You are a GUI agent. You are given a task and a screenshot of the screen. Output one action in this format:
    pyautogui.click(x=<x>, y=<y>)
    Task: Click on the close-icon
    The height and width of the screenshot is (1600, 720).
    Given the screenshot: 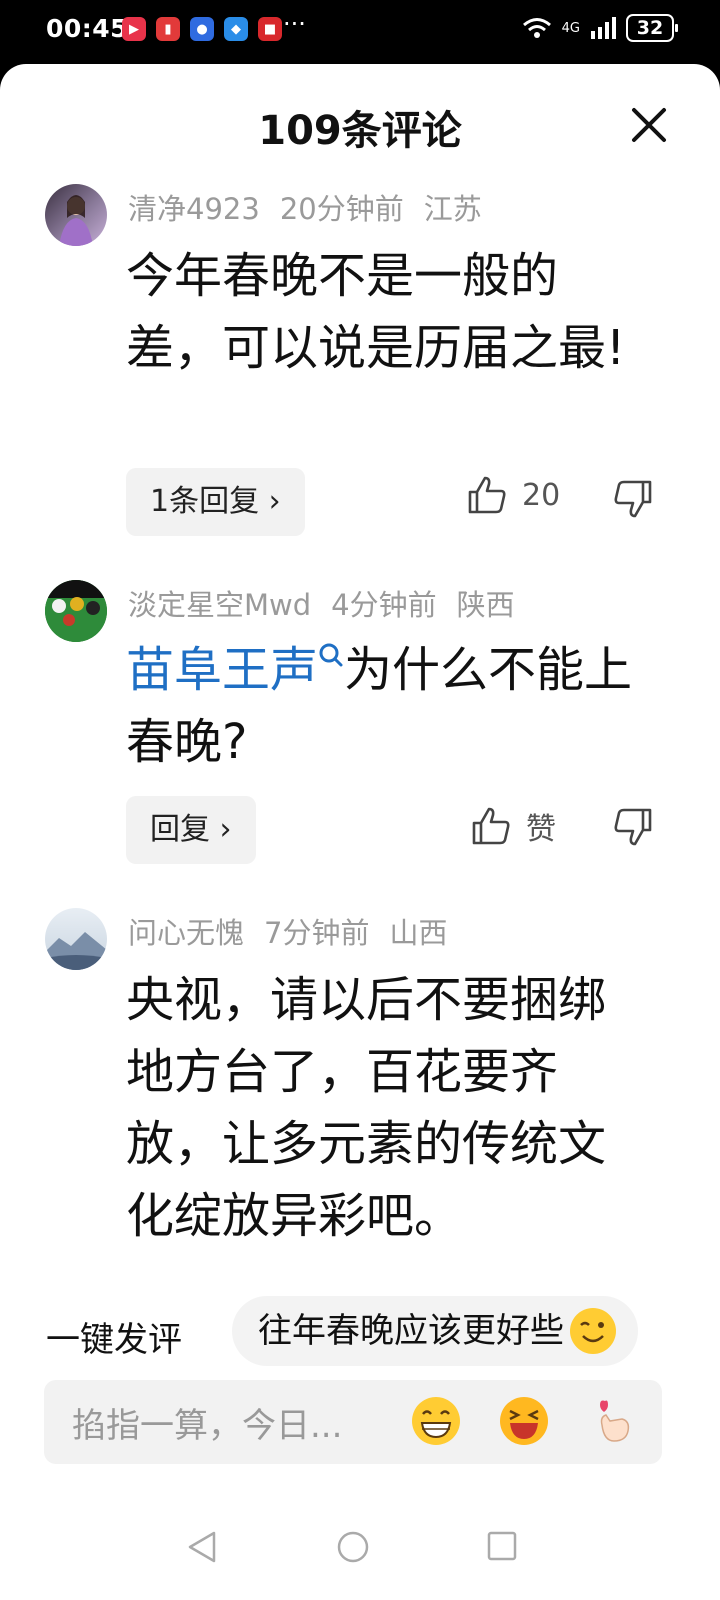 What is the action you would take?
    pyautogui.click(x=649, y=125)
    